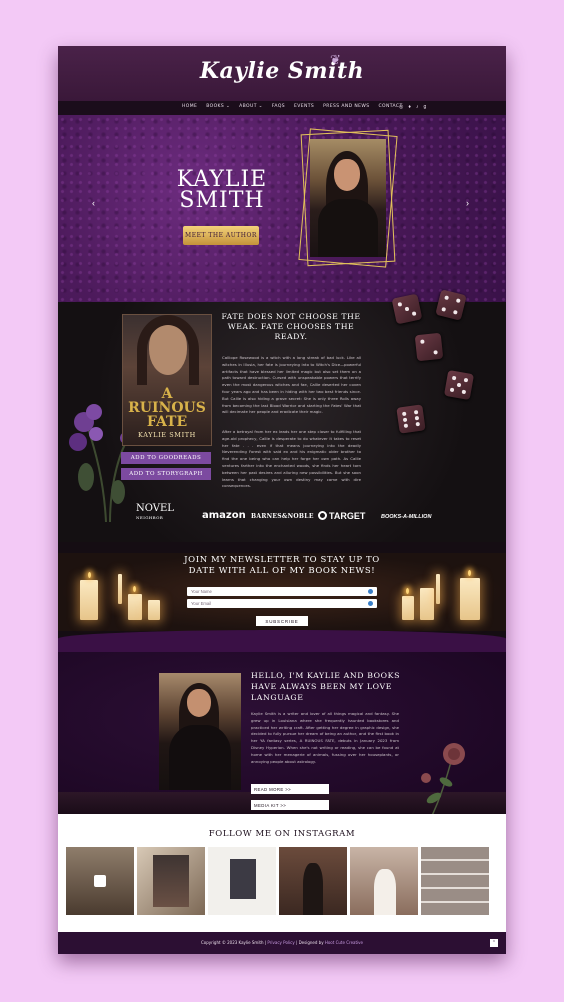 Image resolution: width=564 pixels, height=1002 pixels. What do you see at coordinates (401, 107) in the screenshot?
I see `instagram-icon: ◎` at bounding box center [401, 107].